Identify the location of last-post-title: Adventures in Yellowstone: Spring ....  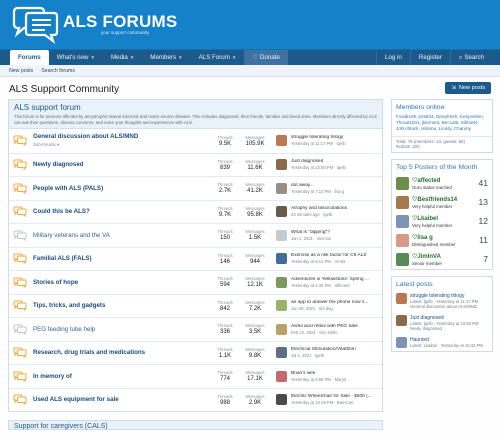
(335, 279).